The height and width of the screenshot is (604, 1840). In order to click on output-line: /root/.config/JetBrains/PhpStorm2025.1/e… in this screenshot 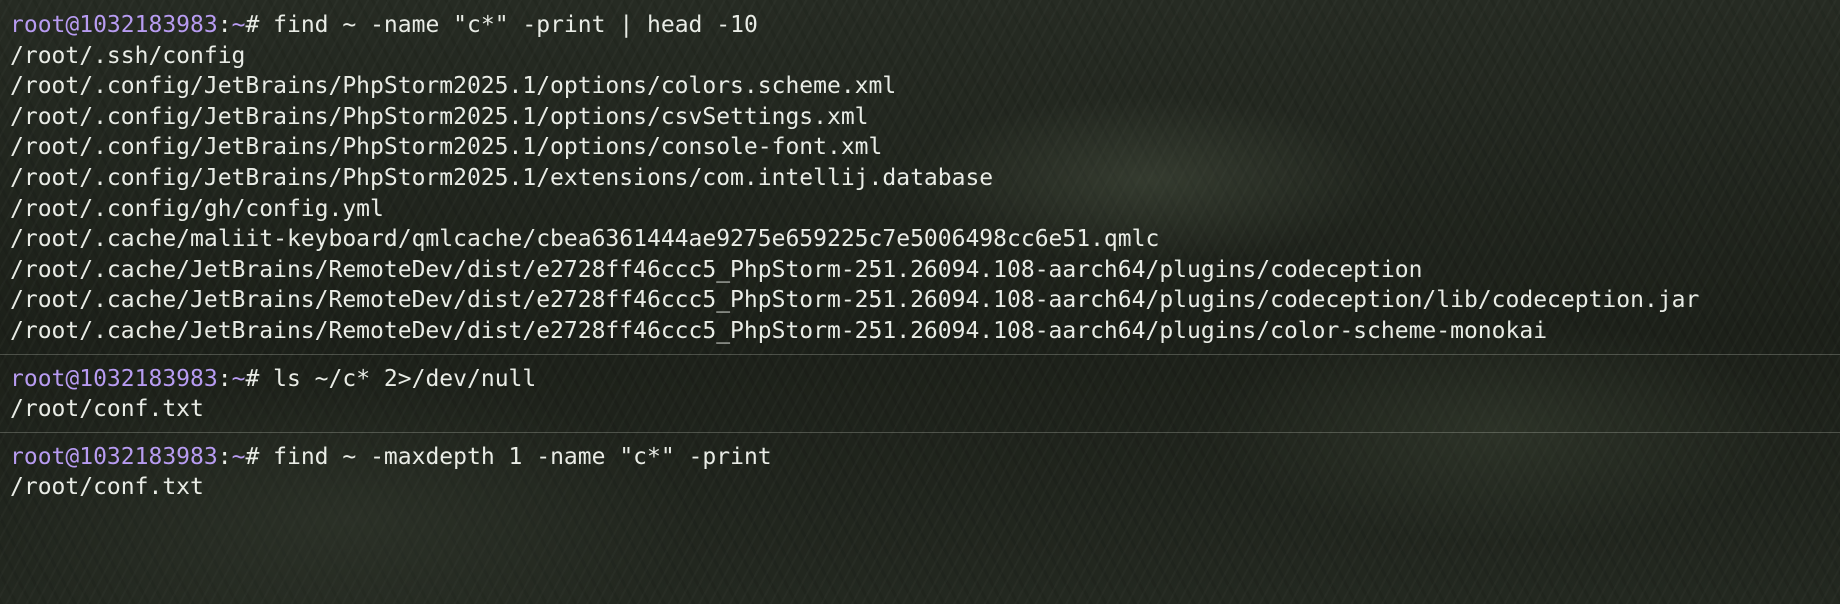, I will do `click(502, 177)`.